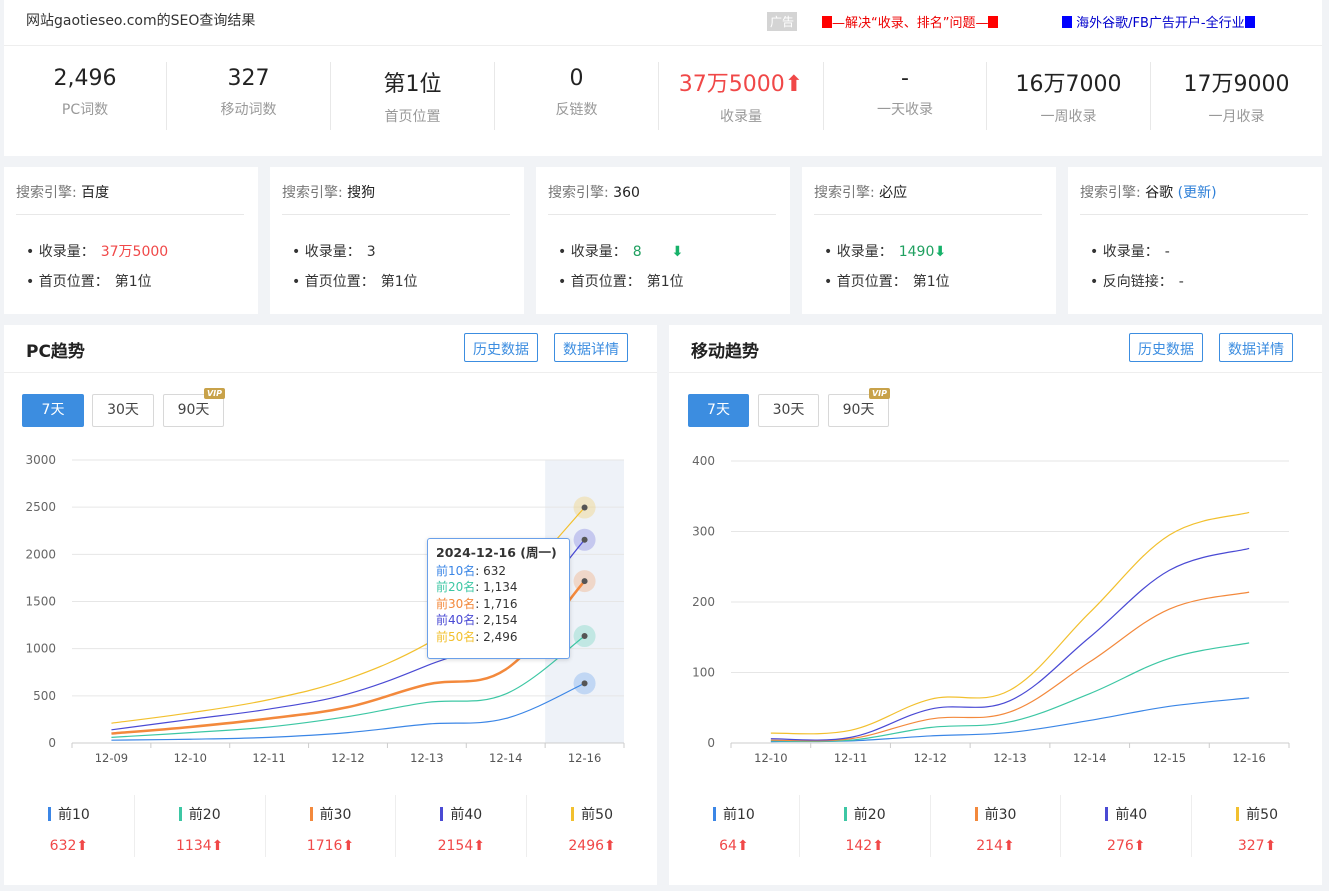 This screenshot has height=891, width=1329. I want to click on legend-number: 142, so click(859, 846).